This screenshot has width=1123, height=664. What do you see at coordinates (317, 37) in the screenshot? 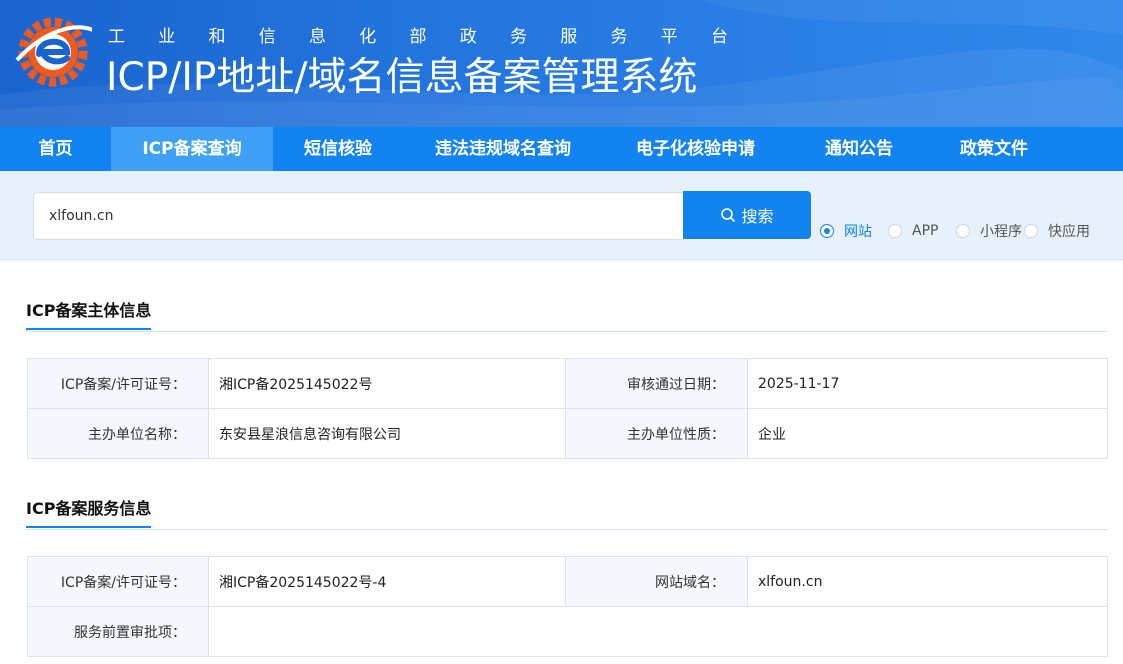
I see `subtitle-char: 息` at bounding box center [317, 37].